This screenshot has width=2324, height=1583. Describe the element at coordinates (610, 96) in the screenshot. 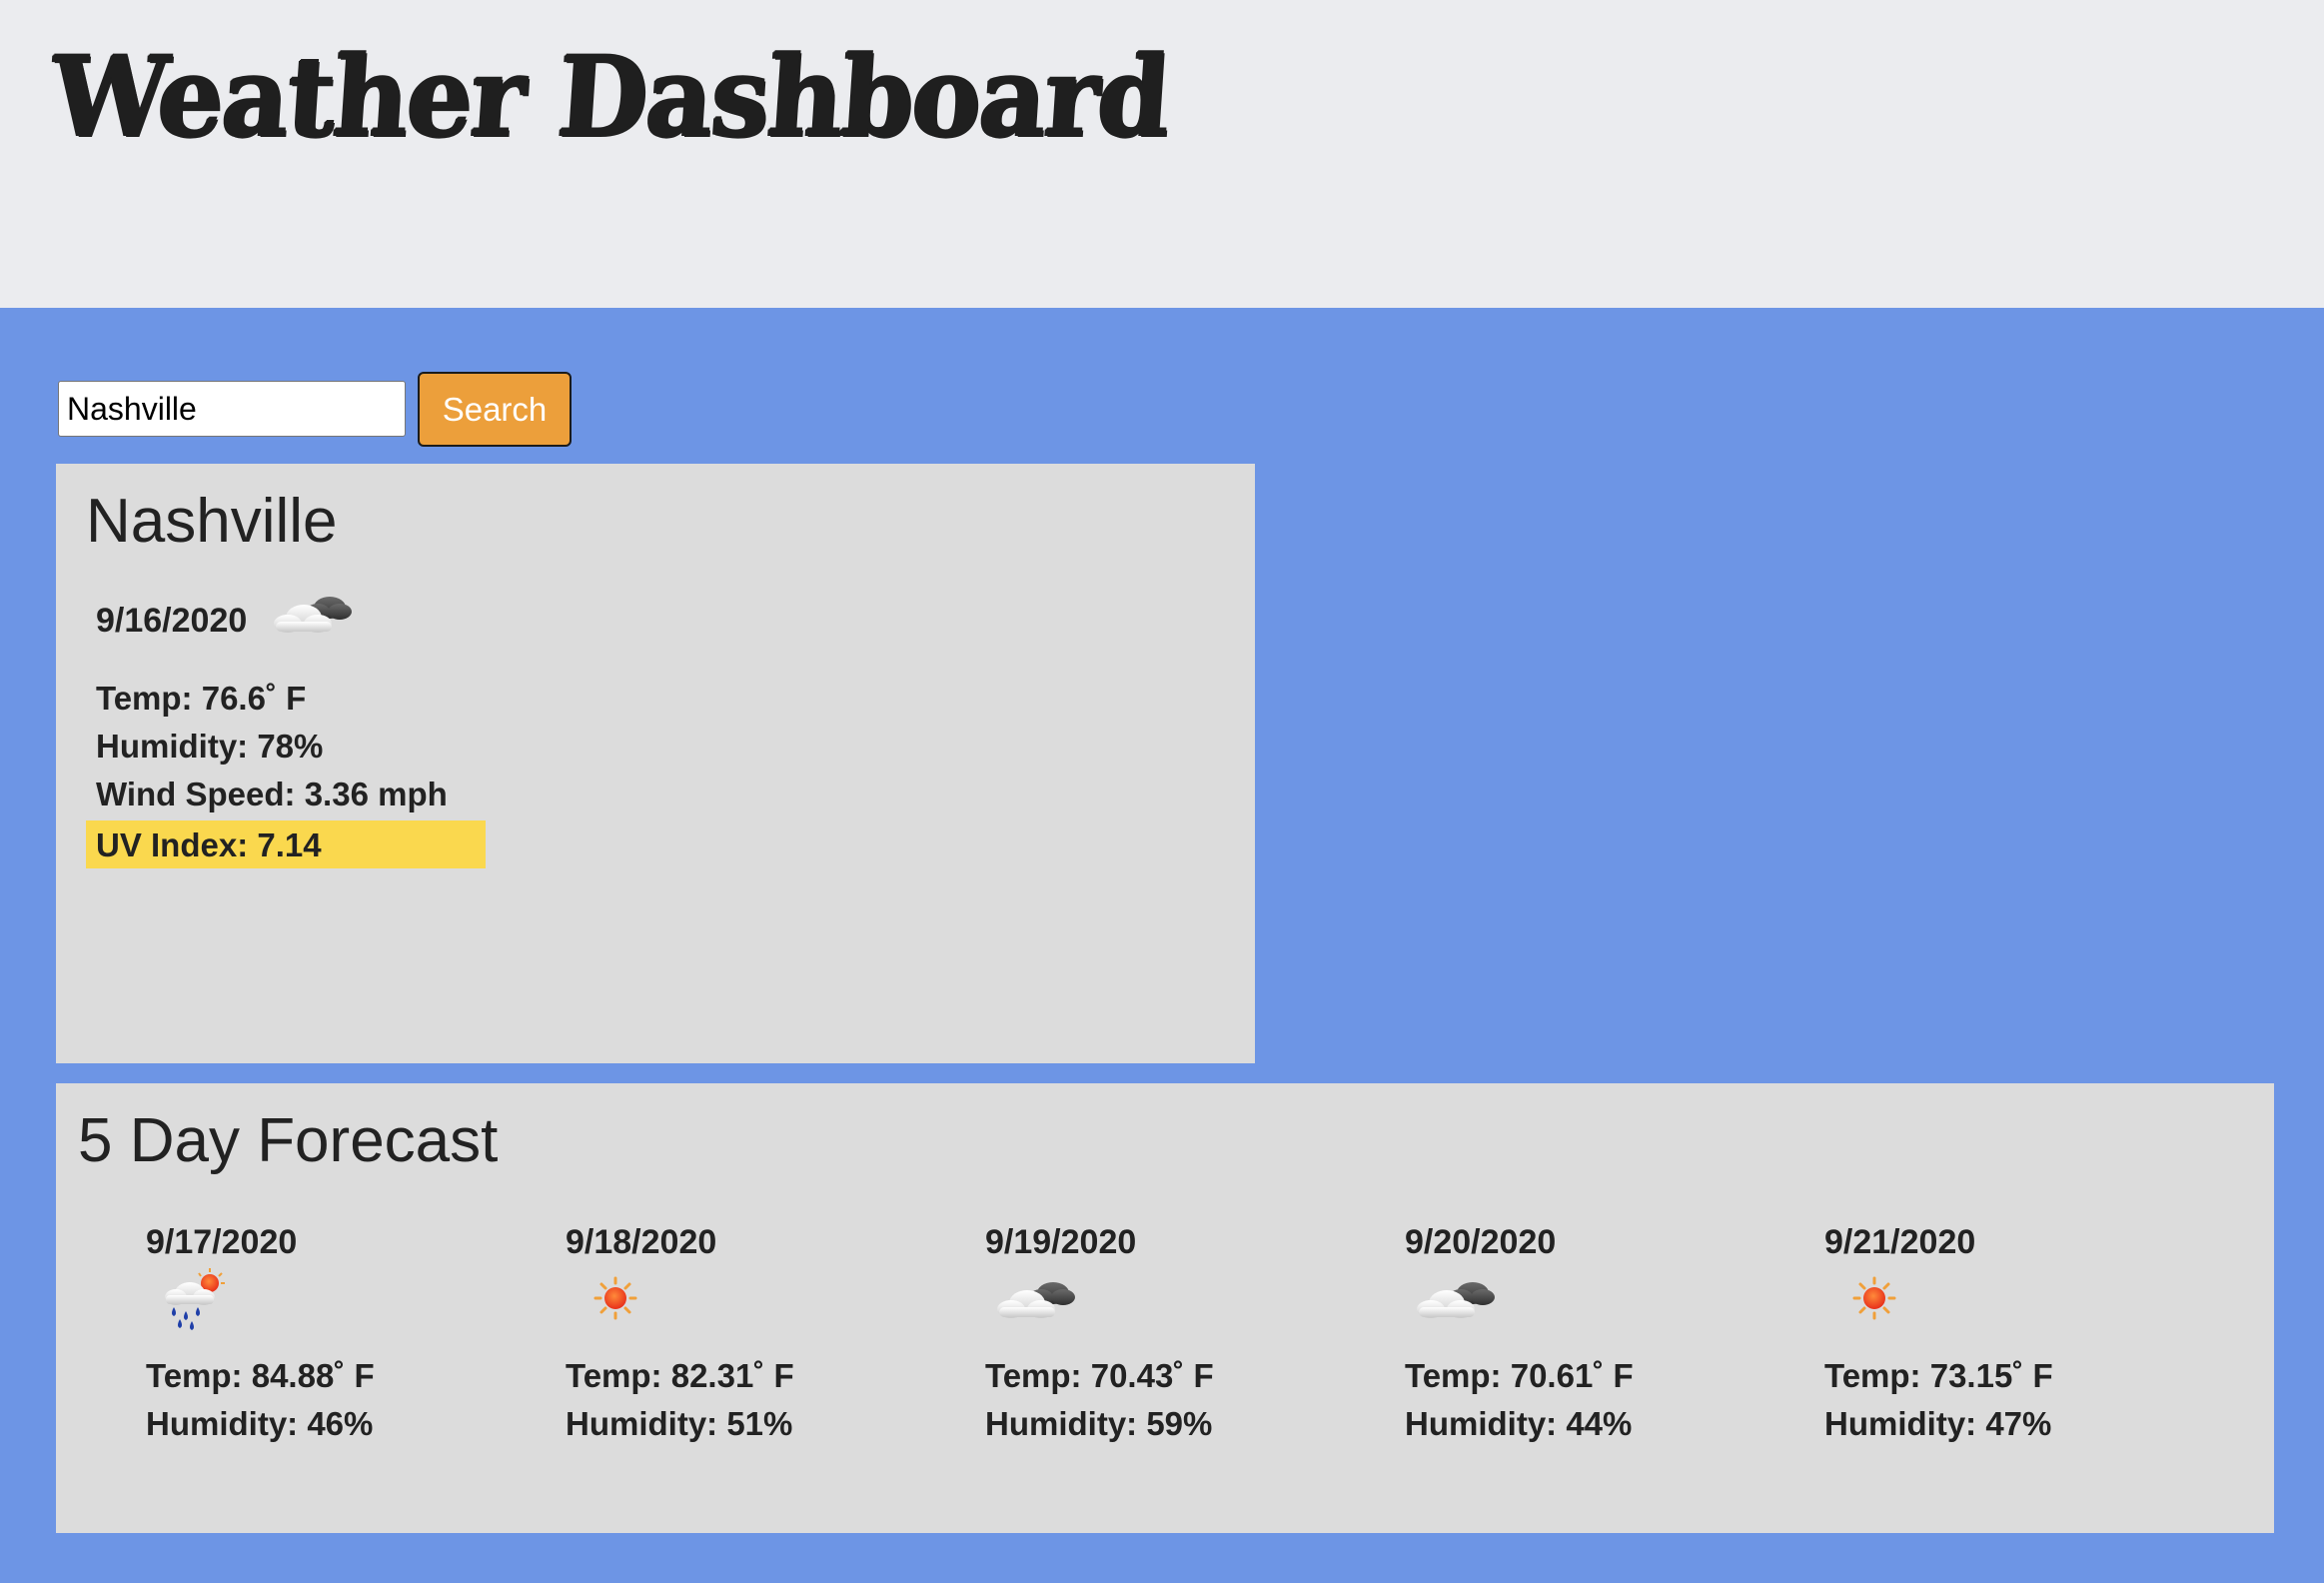

I see `app-title: Weather Dashboard` at that location.